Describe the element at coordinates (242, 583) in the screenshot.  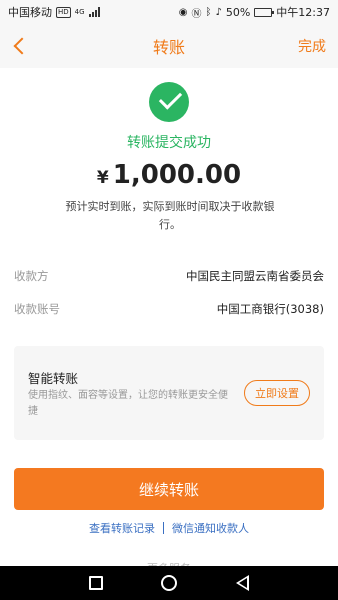
I see `back-triangle-icon` at that location.